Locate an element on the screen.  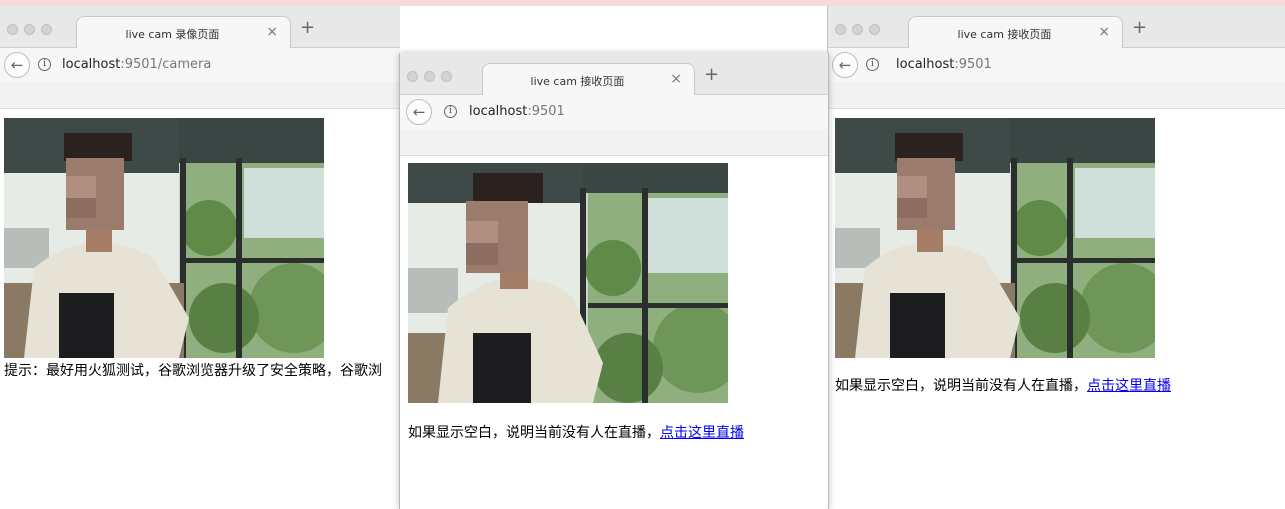
tab-camera: live cam 录像页面 × is located at coordinates (183, 32).